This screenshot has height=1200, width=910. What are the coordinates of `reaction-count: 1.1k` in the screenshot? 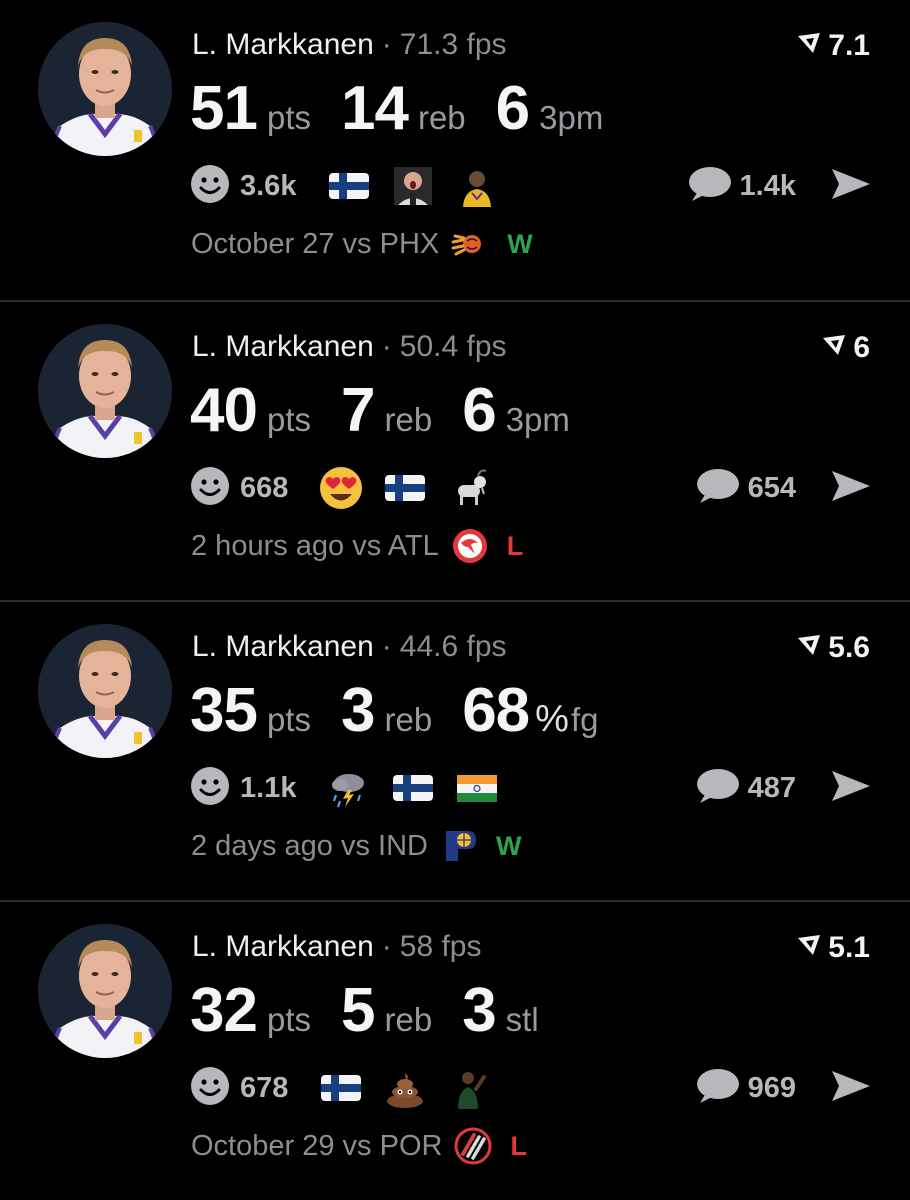 It's located at (268, 788).